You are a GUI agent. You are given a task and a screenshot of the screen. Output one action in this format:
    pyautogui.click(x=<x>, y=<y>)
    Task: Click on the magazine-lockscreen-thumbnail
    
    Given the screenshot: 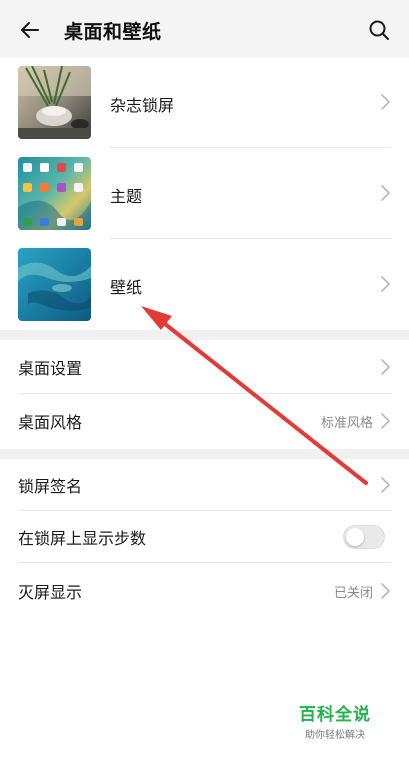 What is the action you would take?
    pyautogui.click(x=54, y=102)
    